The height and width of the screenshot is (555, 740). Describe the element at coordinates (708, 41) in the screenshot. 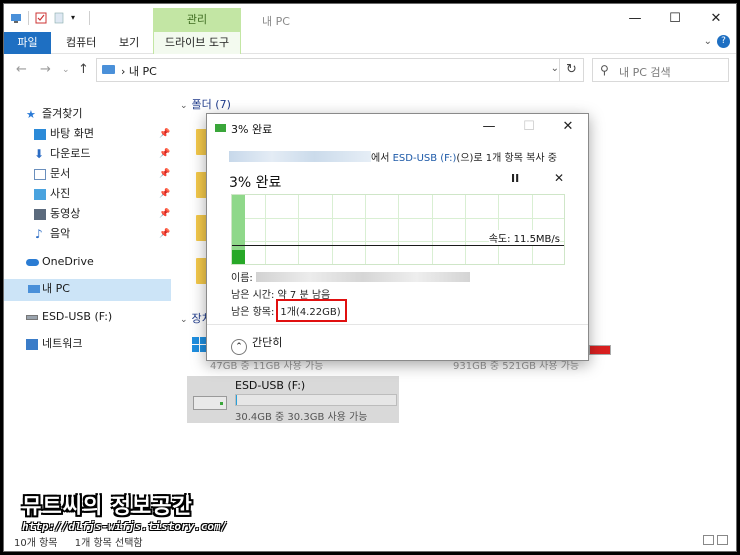

I see `ribbon-expand-icon: ⌄` at that location.